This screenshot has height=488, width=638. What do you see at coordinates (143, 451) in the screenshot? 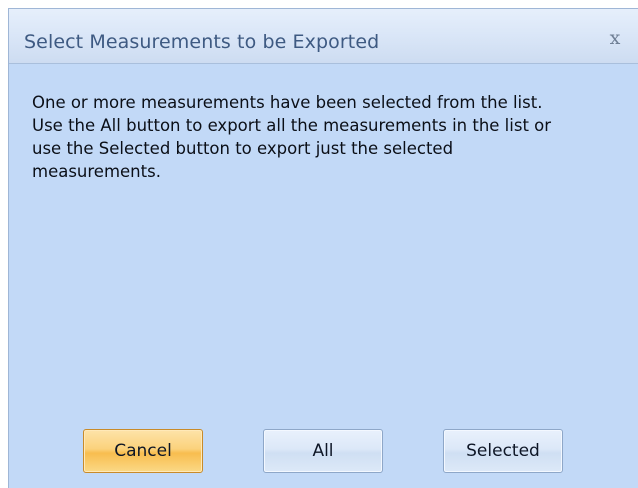
I see `cancel-button: Cancel` at bounding box center [143, 451].